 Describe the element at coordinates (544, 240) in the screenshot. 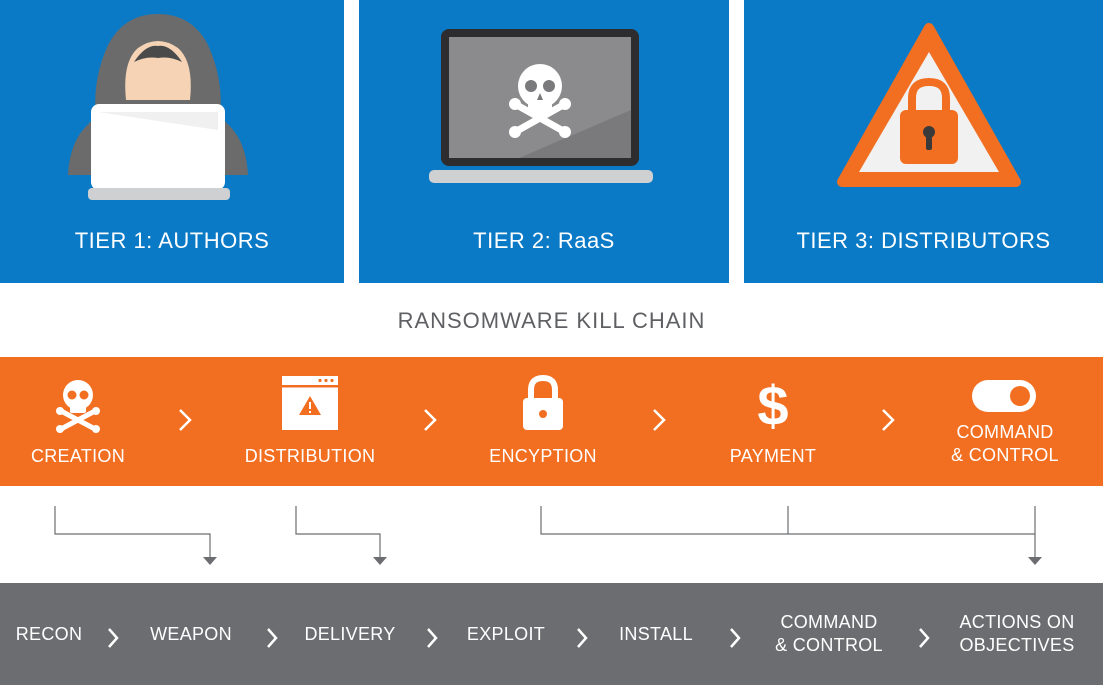

I see `tier-label: TIER 2: RaaS` at that location.